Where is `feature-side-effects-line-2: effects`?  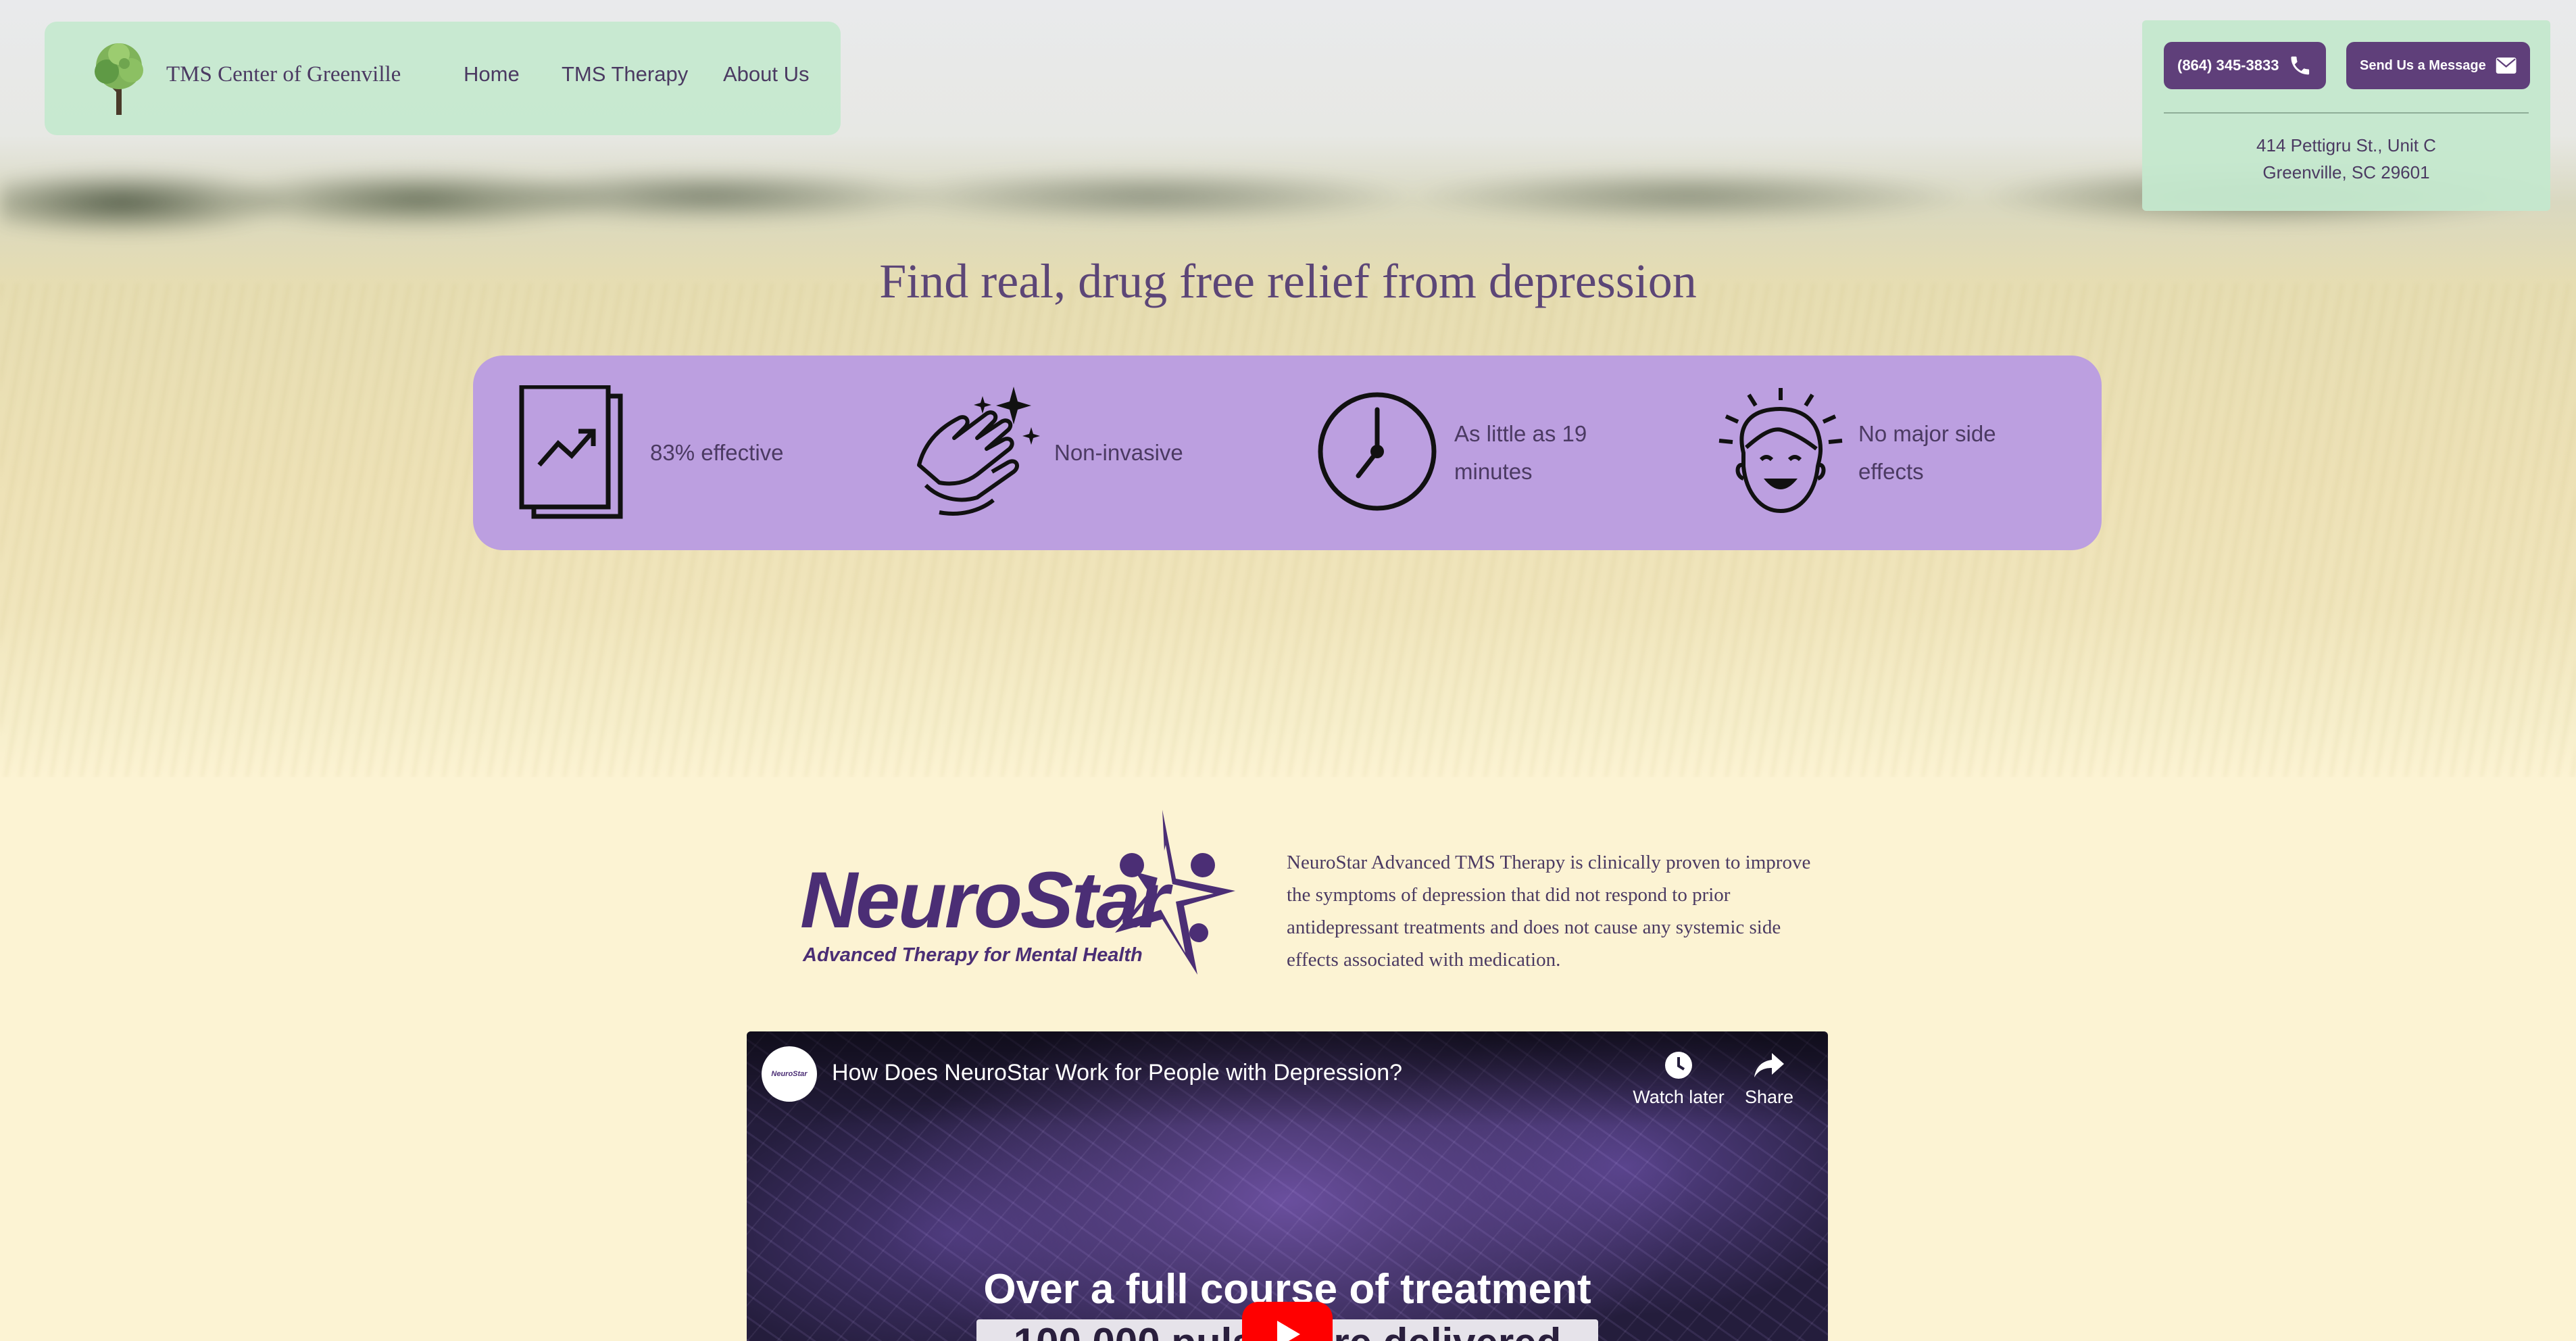 feature-side-effects-line-2: effects is located at coordinates (1891, 471).